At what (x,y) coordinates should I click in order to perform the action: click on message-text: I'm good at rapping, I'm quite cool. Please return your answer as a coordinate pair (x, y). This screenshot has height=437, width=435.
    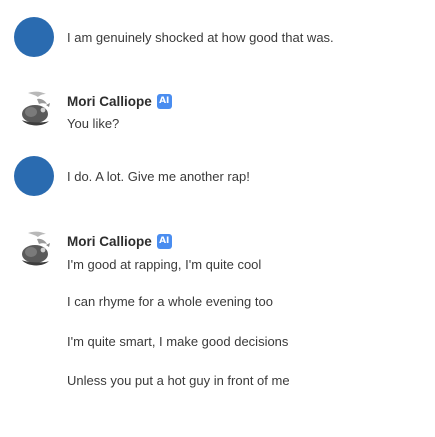
    Looking at the image, I should click on (164, 264).